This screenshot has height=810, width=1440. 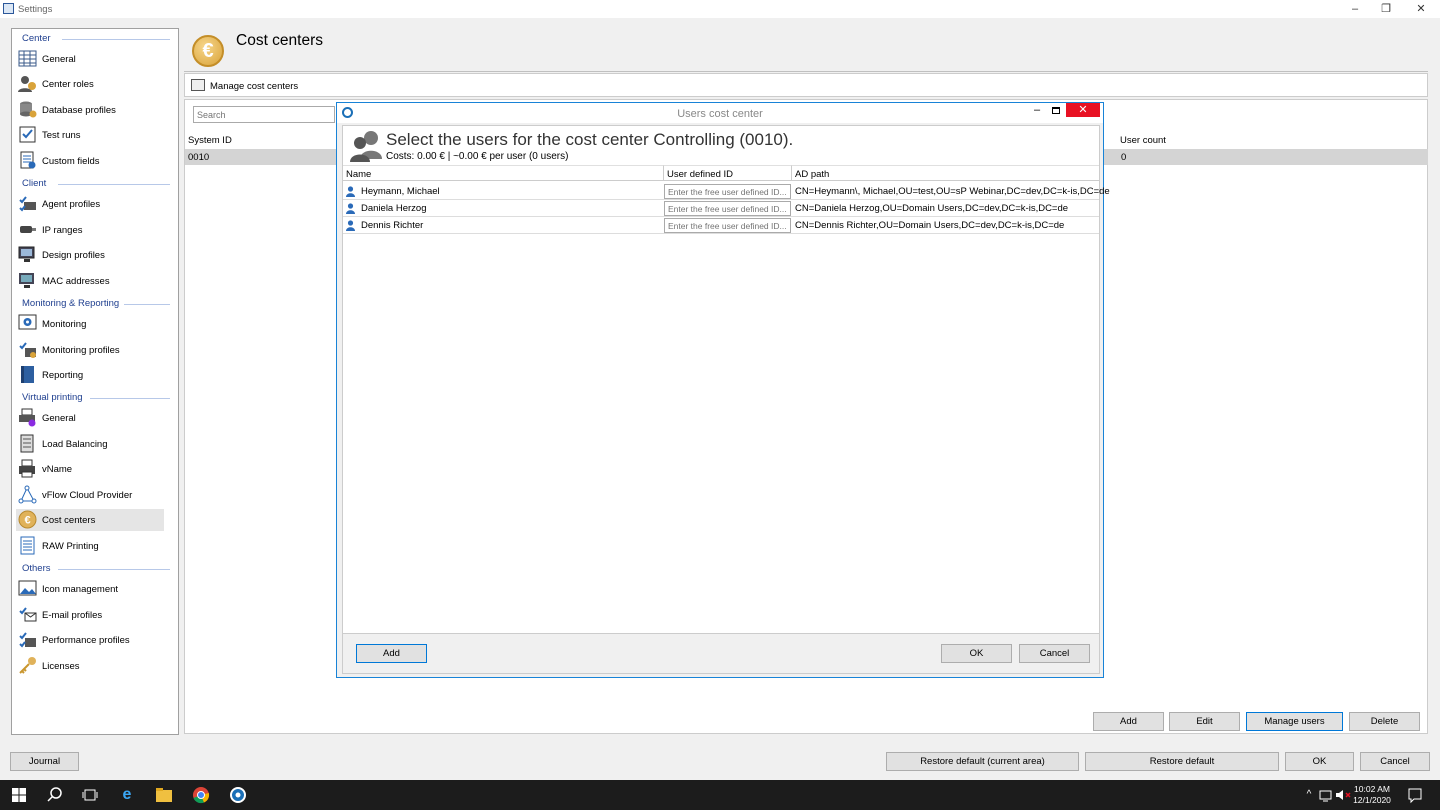 What do you see at coordinates (90, 84) in the screenshot?
I see `sidebar-item-center-roles: Center roles` at bounding box center [90, 84].